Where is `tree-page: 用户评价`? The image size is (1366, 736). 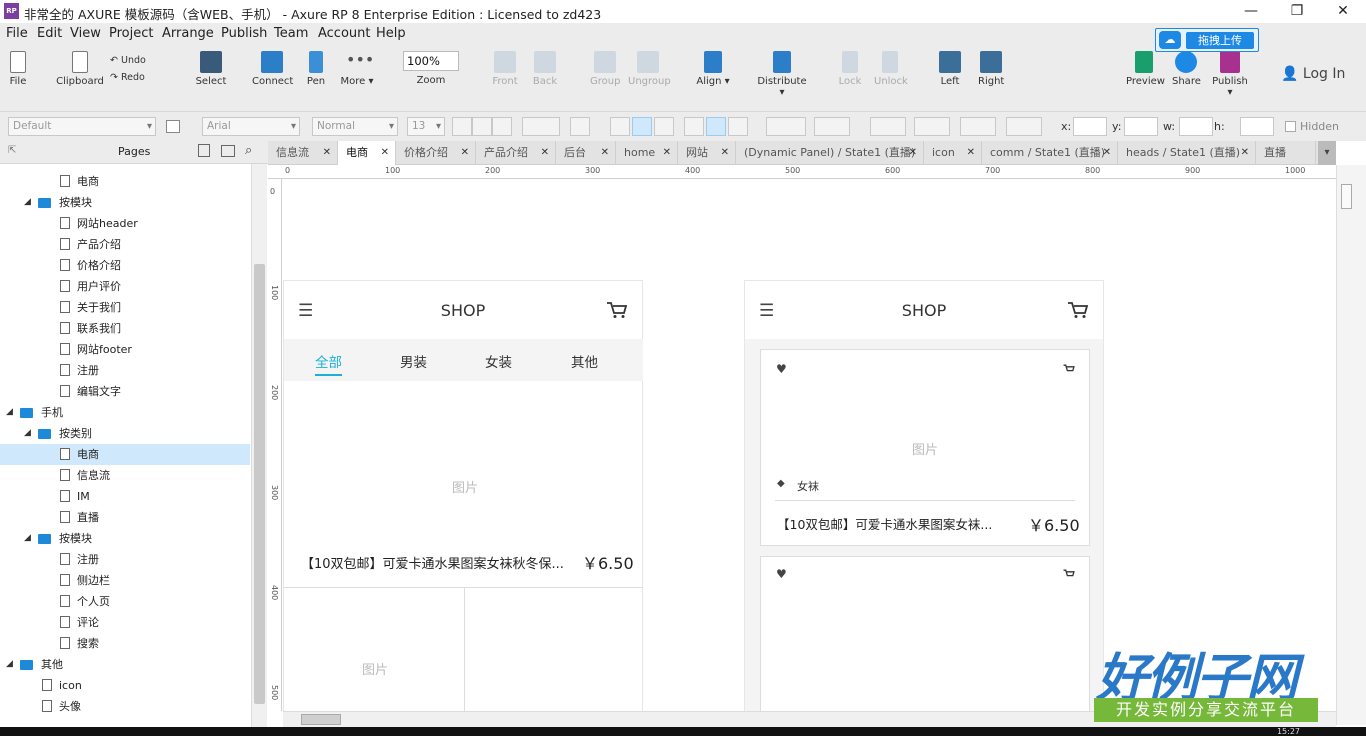 tree-page: 用户评价 is located at coordinates (125, 286).